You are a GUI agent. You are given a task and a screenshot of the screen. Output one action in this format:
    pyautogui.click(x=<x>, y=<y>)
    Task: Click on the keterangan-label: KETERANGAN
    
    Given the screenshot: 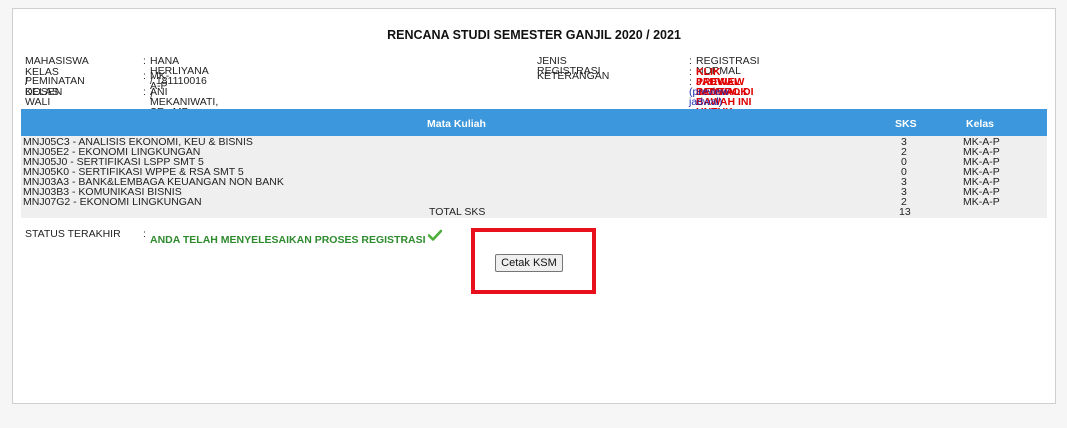 What is the action you would take?
    pyautogui.click(x=573, y=76)
    